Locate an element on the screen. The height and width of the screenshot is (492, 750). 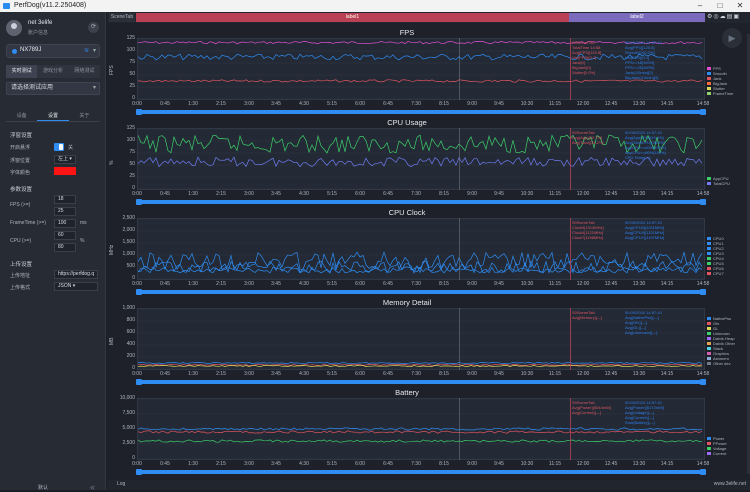
info-line: BigJank(/10min)[0] is located at coordinates (642, 77).